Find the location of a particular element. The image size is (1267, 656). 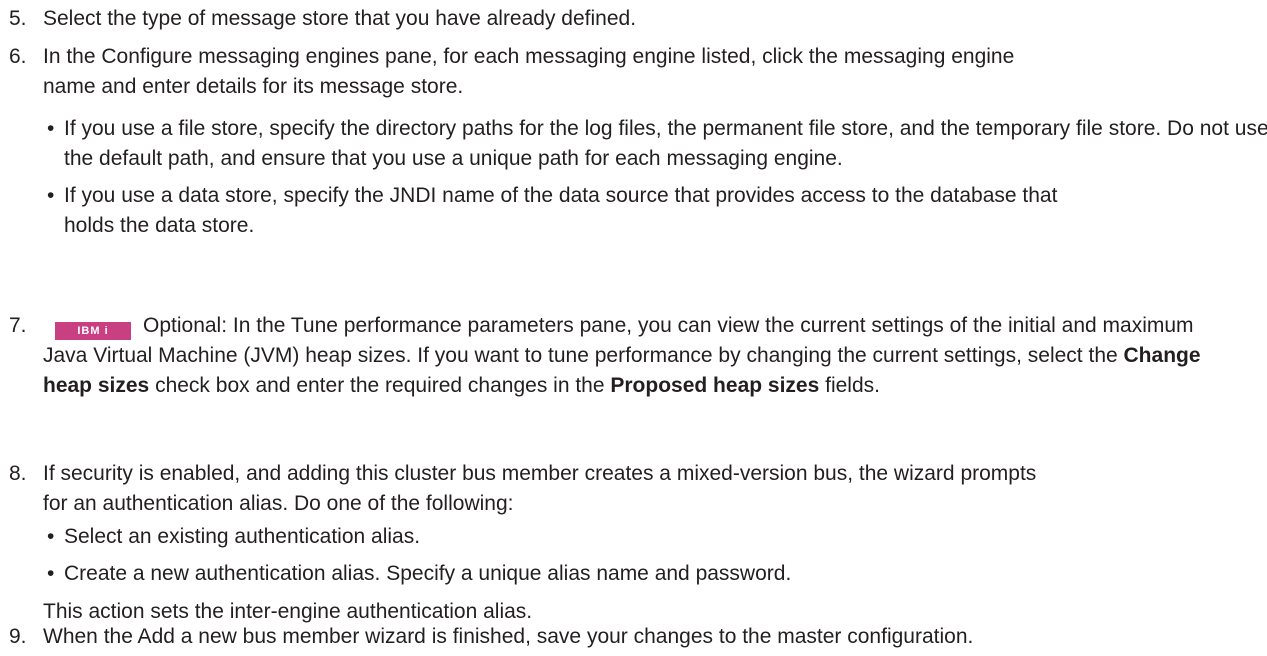

step-number: 7. is located at coordinates (18, 325).